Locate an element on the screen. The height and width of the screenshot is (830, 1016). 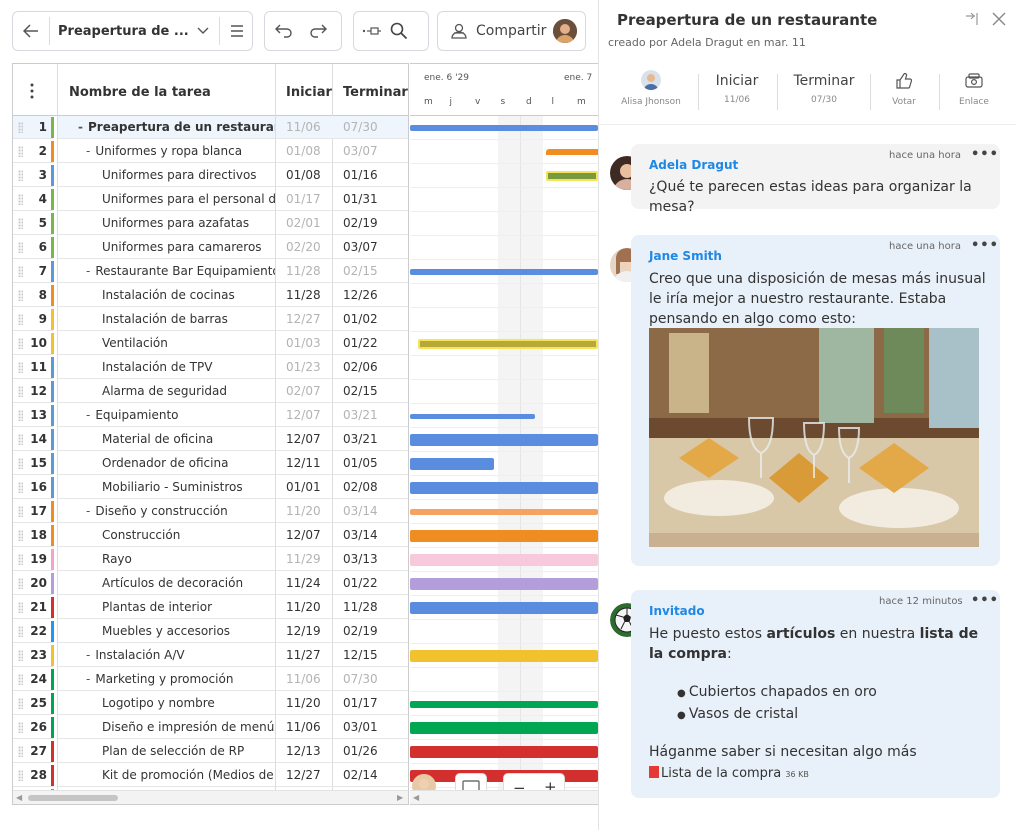
task-end: 03/13 is located at coordinates (370, 559).